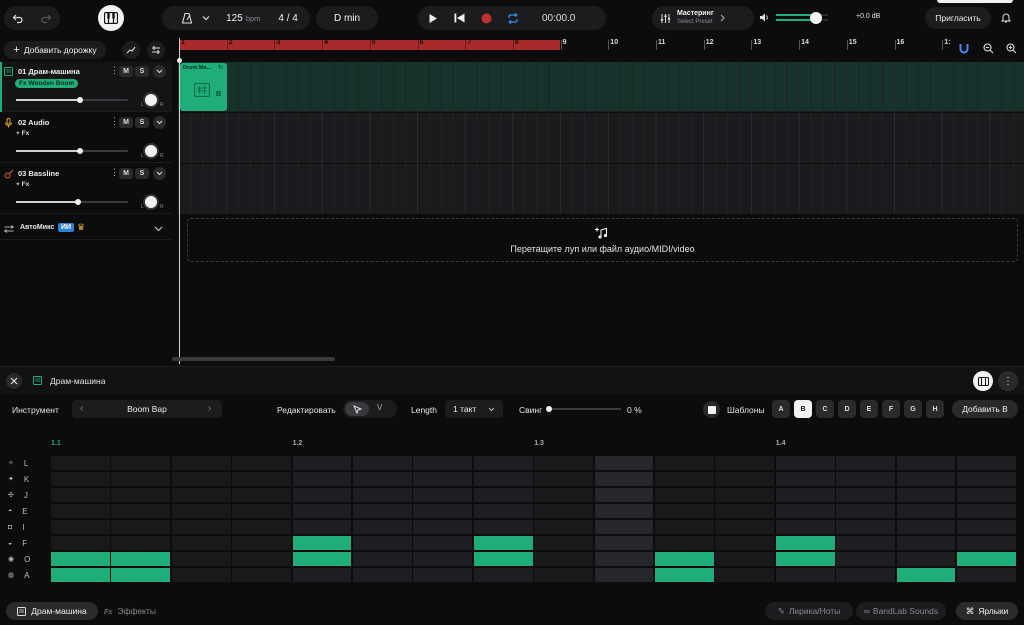  What do you see at coordinates (14, 381) in the screenshot?
I see `close-icon` at bounding box center [14, 381].